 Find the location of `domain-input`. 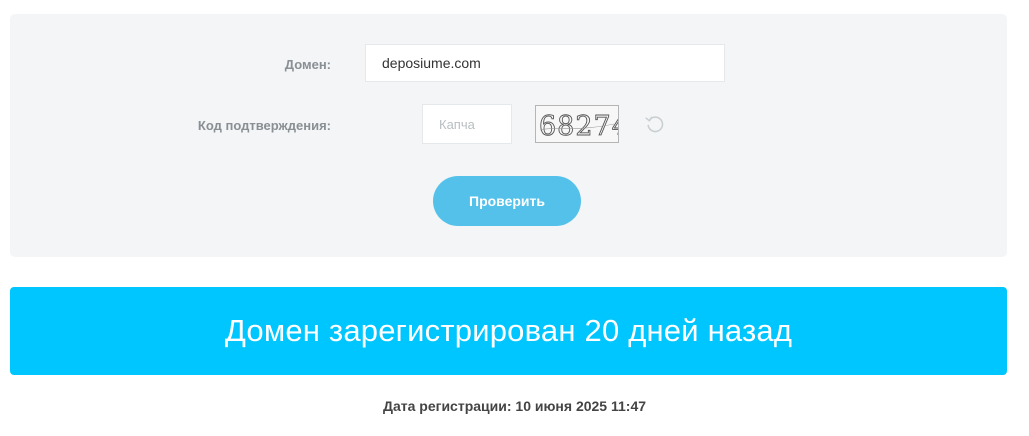

domain-input is located at coordinates (545, 63).